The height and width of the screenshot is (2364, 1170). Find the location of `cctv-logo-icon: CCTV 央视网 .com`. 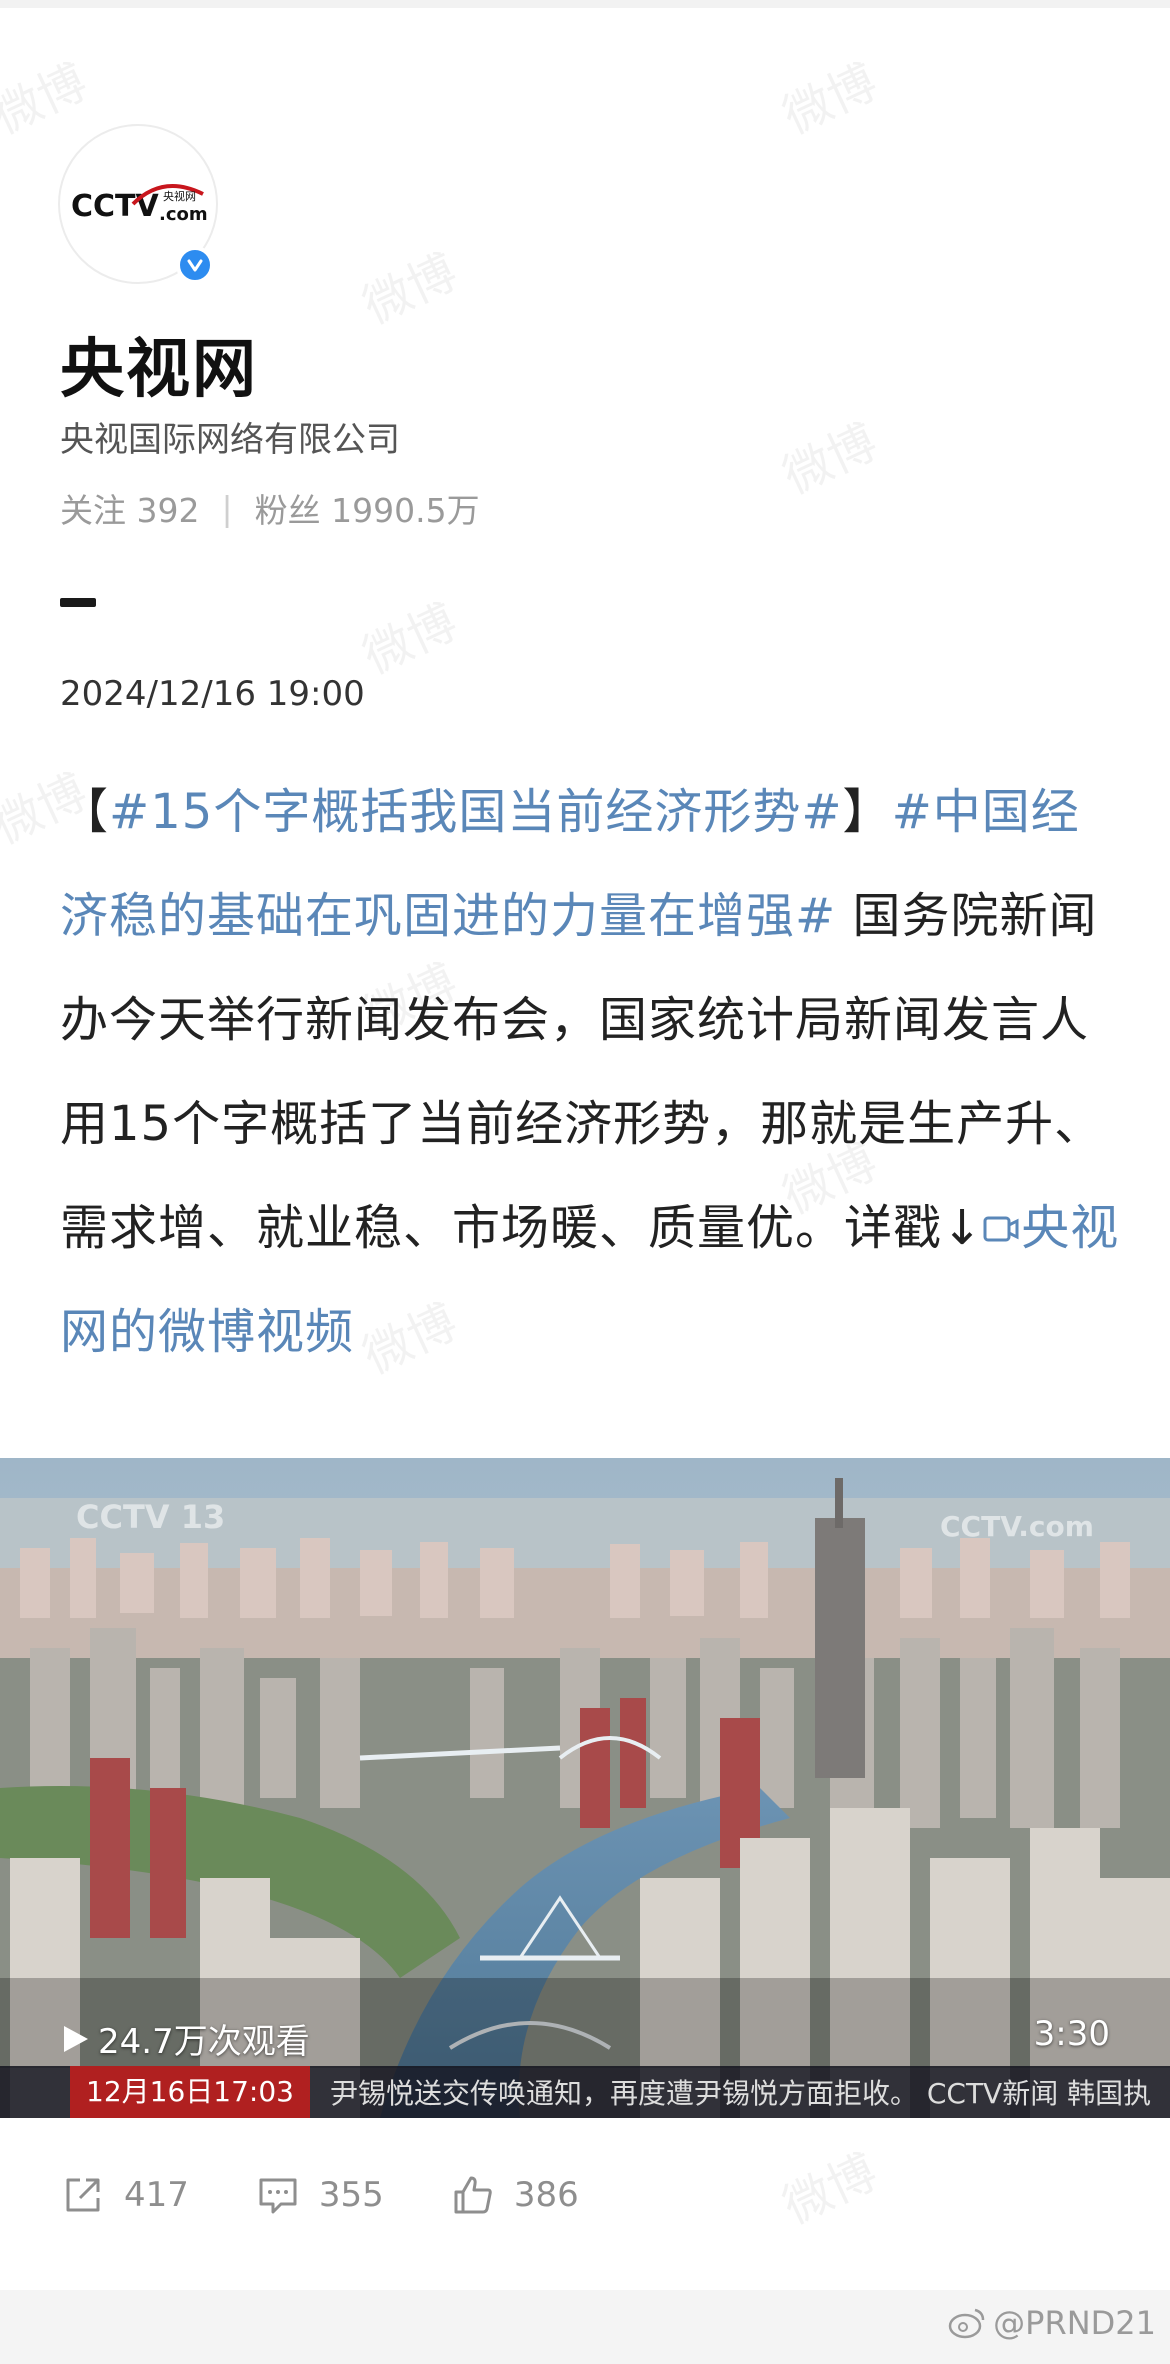

cctv-logo-icon: CCTV 央视网 .com is located at coordinates (139, 204).